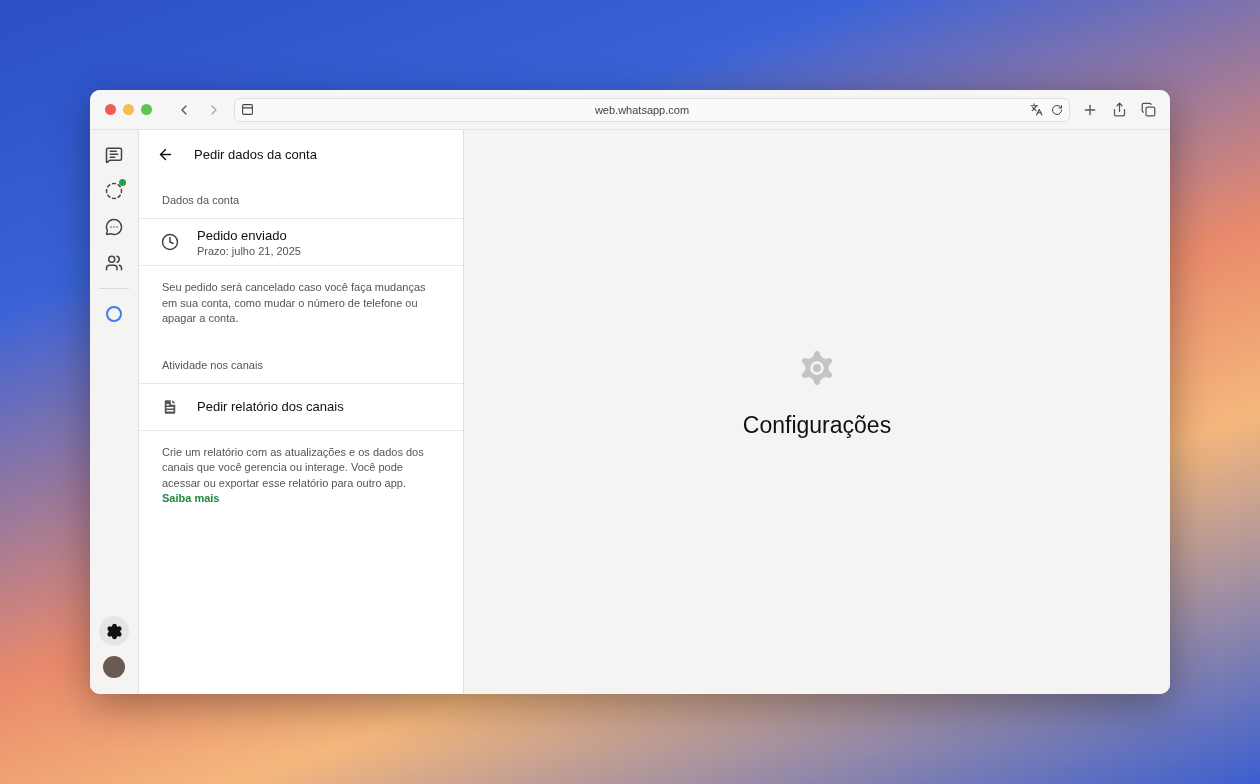 The height and width of the screenshot is (784, 1260). What do you see at coordinates (294, 303) in the screenshot?
I see `note-text: Seu pedido será cancelado caso você faça mudanças em sua conta, como mudar o número de telefone ou apagar a conta.` at bounding box center [294, 303].